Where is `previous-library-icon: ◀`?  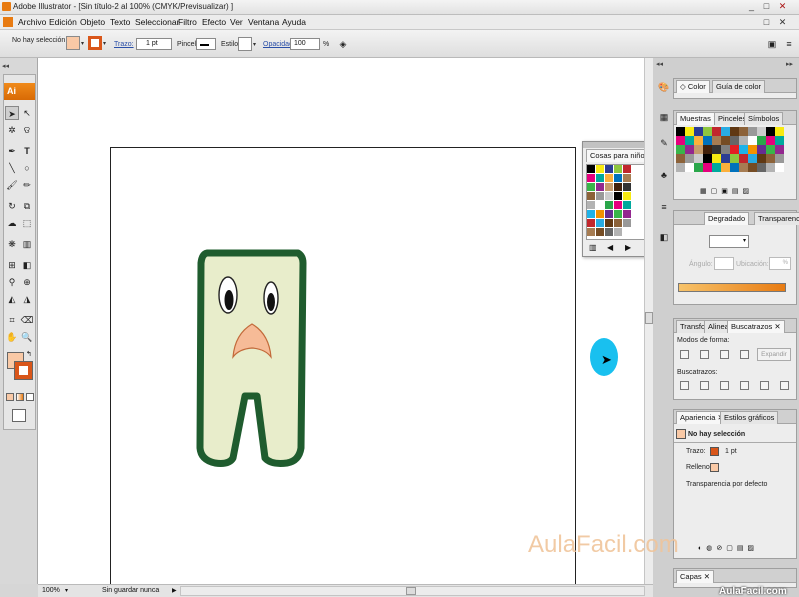 previous-library-icon: ◀ is located at coordinates (610, 247).